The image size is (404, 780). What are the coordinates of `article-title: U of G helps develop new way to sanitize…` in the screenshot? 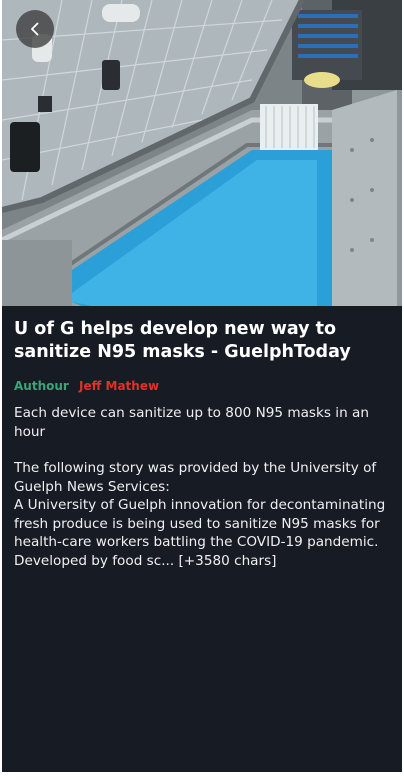 It's located at (182, 340).